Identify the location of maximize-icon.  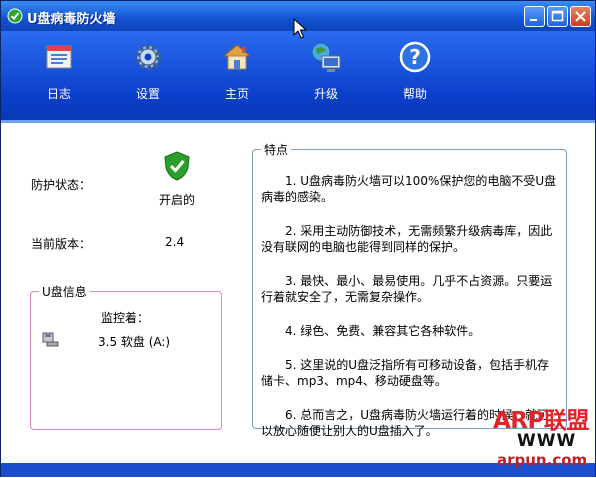
(557, 16).